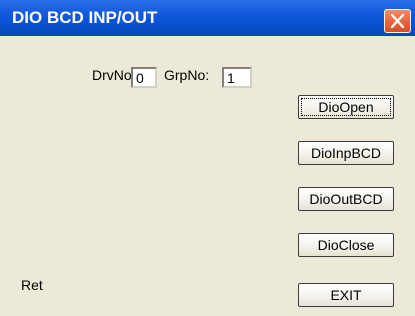 This screenshot has height=316, width=415. Describe the element at coordinates (207, 18) in the screenshot. I see `title-bar: DIO BCD INP/OUT` at that location.